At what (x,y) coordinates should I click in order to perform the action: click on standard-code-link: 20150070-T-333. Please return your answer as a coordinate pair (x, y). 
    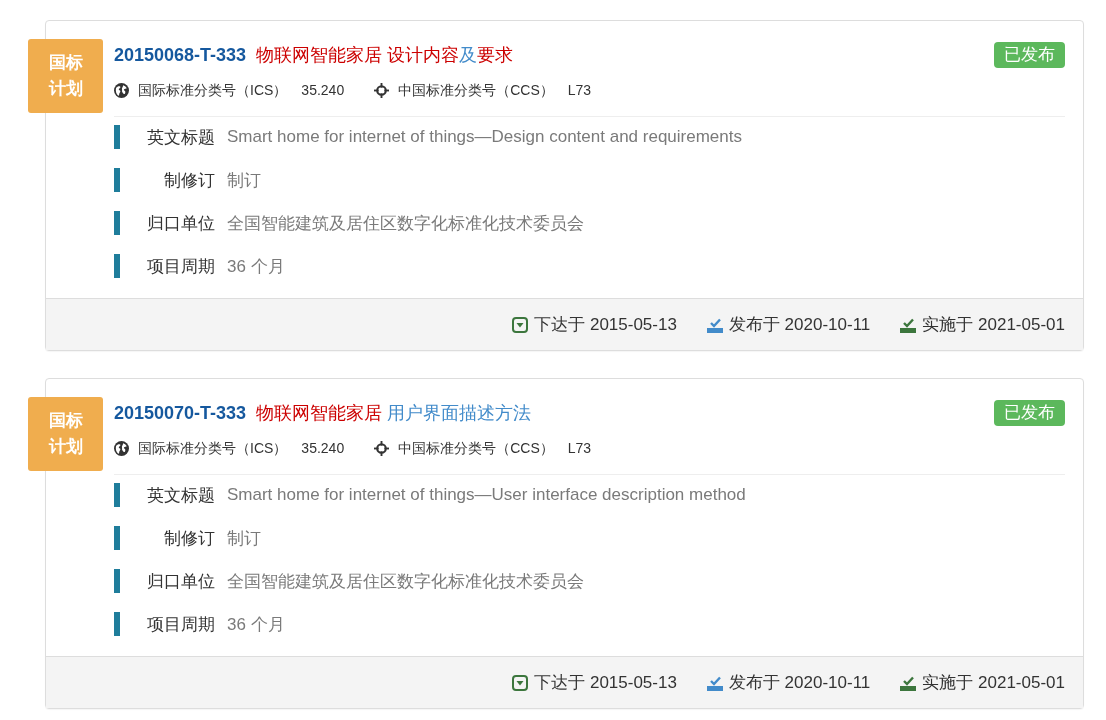
    Looking at the image, I should click on (180, 413).